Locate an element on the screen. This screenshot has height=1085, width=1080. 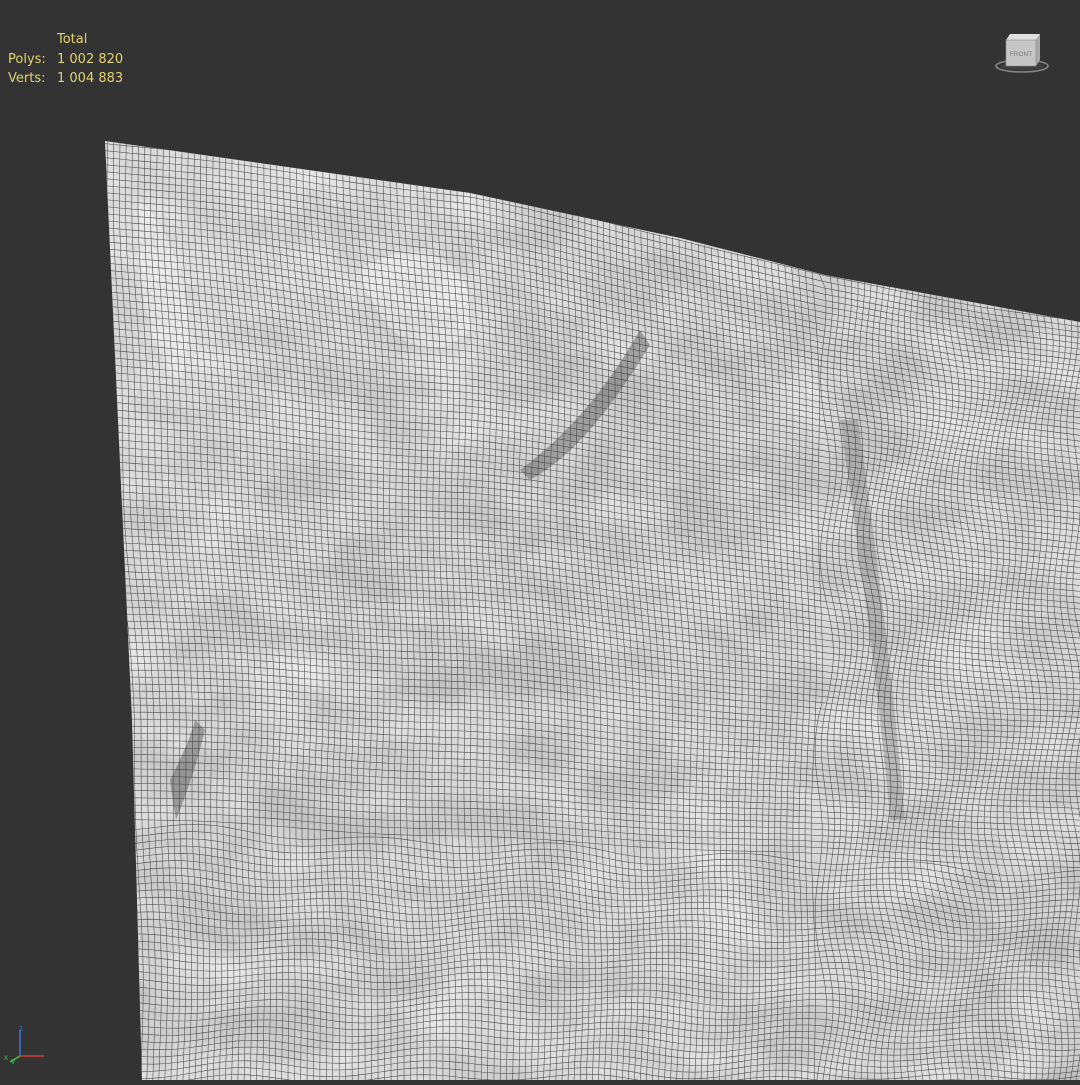
stats-header: Total is located at coordinates (65, 40).